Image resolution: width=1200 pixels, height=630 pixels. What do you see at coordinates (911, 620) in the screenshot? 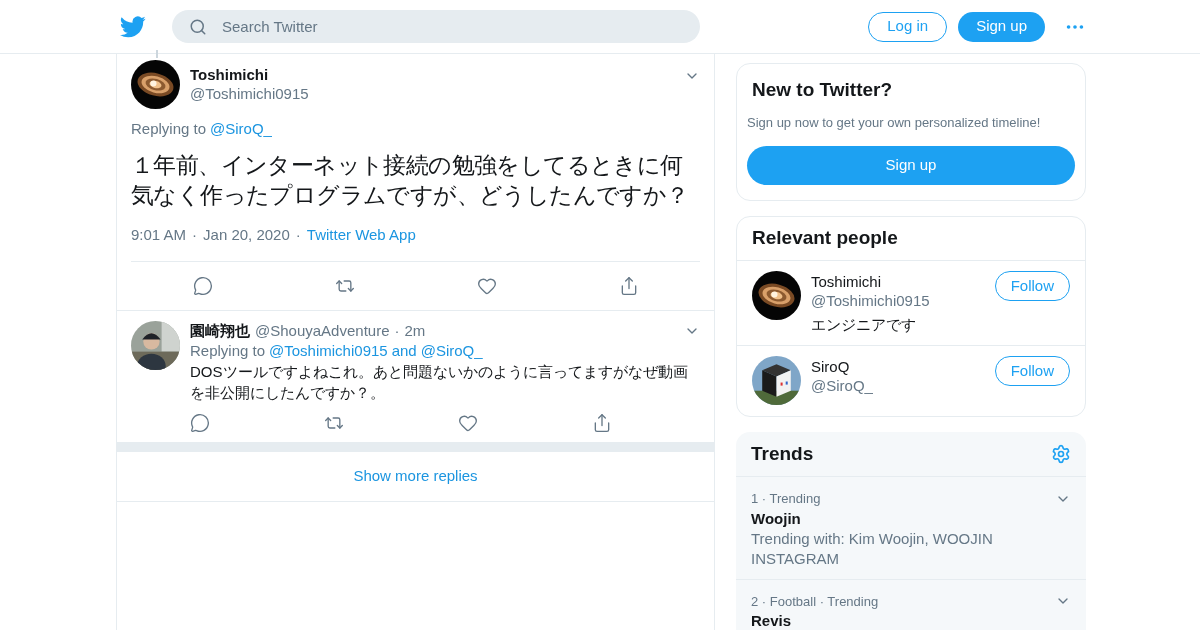
I see `trend-name: Revis` at bounding box center [911, 620].